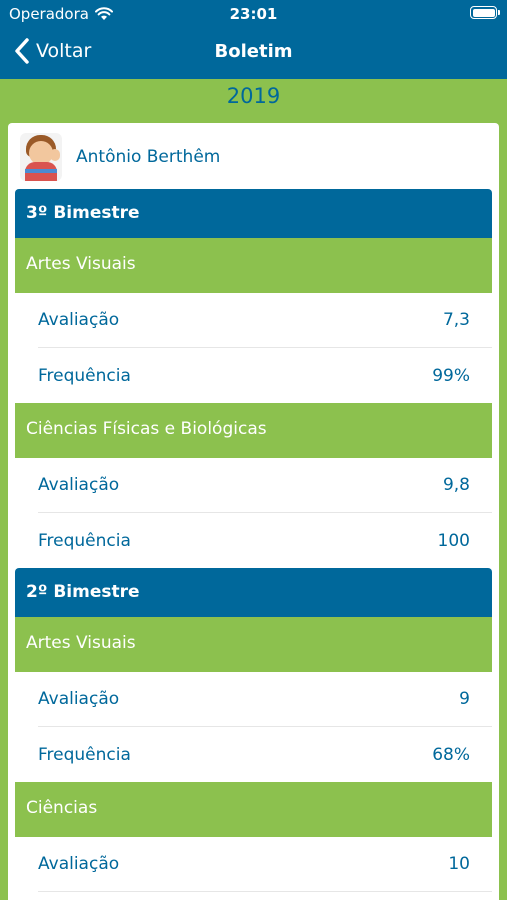 The image size is (507, 900). What do you see at coordinates (451, 375) in the screenshot?
I see `metric-value: 99%` at bounding box center [451, 375].